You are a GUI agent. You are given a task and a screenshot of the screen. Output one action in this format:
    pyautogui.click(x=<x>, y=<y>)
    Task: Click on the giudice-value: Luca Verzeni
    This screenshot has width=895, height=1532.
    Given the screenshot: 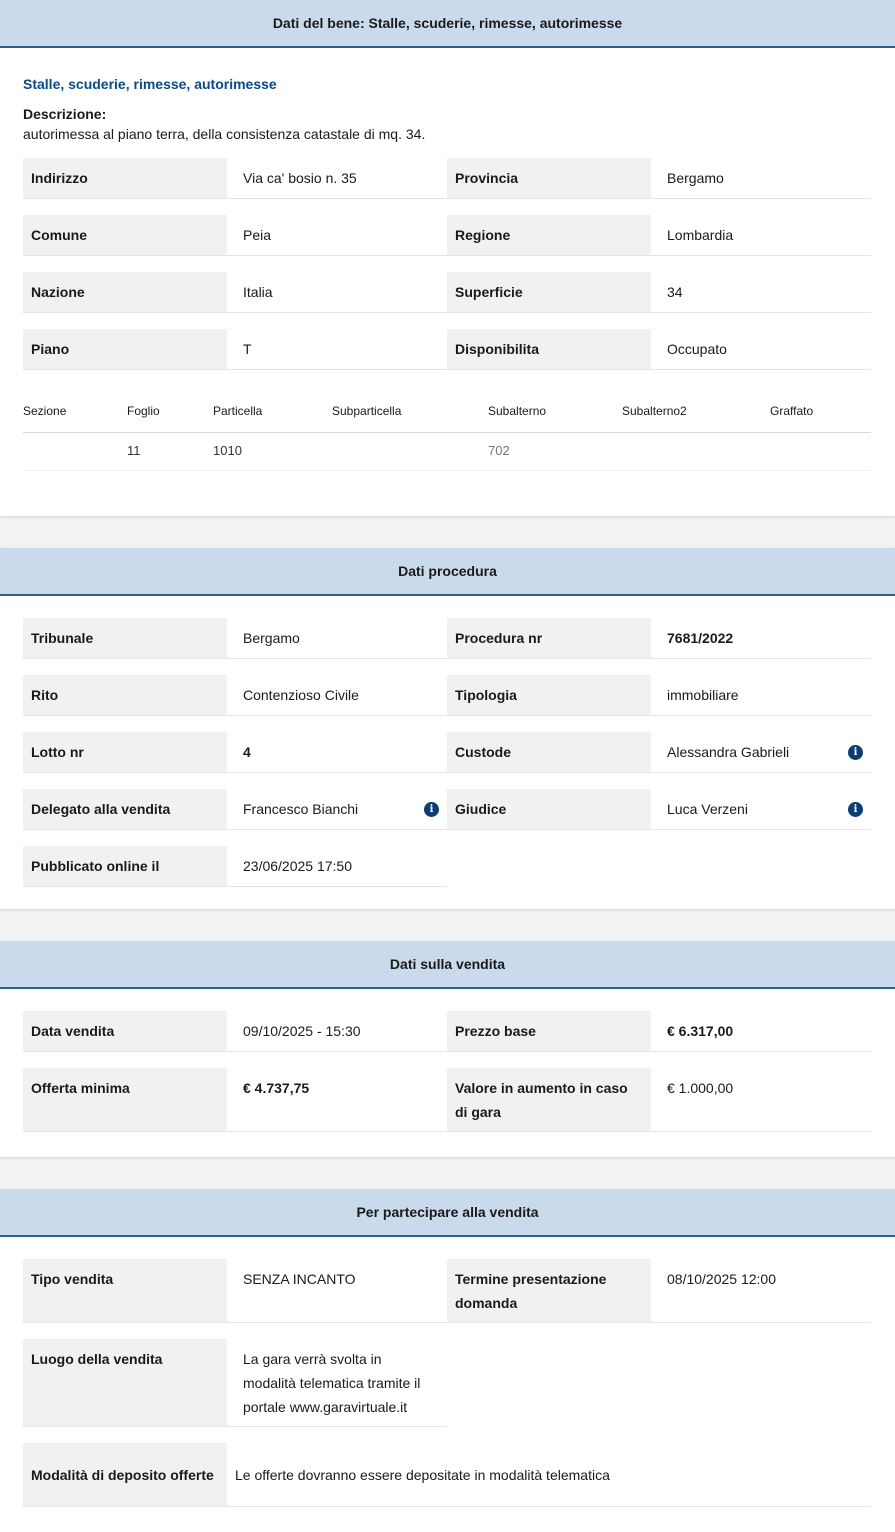 What is the action you would take?
    pyautogui.click(x=707, y=809)
    